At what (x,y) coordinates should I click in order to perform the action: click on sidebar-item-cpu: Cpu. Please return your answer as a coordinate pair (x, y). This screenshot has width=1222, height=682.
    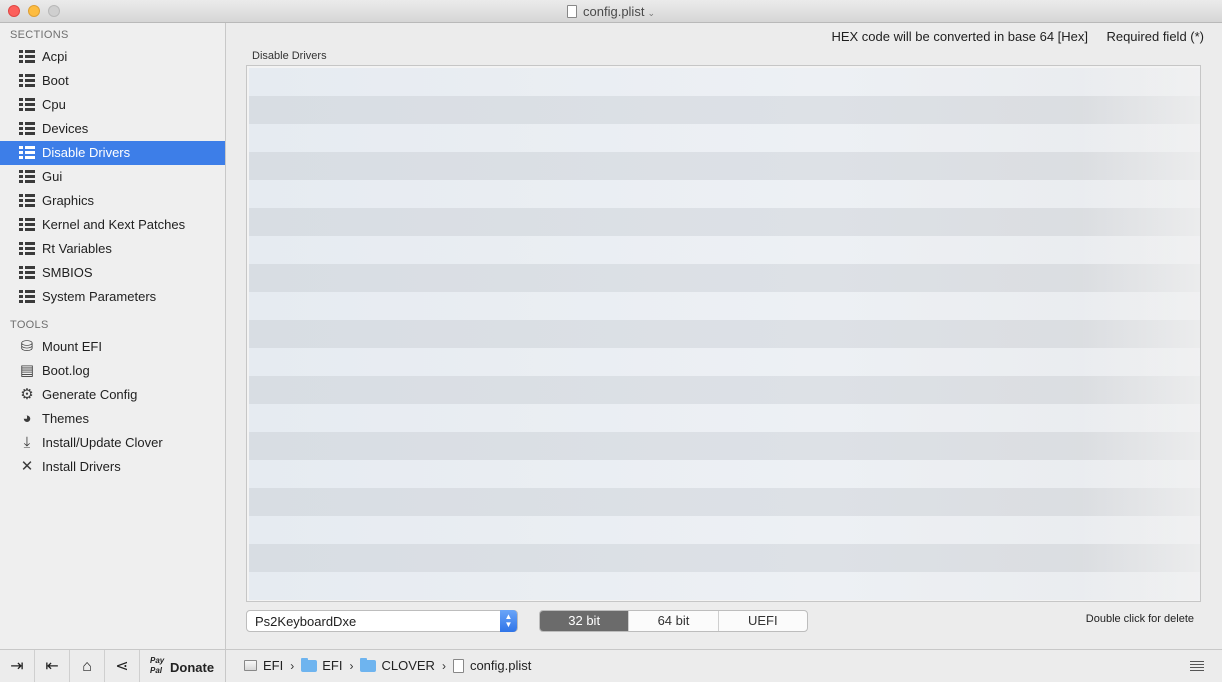
    Looking at the image, I should click on (112, 105).